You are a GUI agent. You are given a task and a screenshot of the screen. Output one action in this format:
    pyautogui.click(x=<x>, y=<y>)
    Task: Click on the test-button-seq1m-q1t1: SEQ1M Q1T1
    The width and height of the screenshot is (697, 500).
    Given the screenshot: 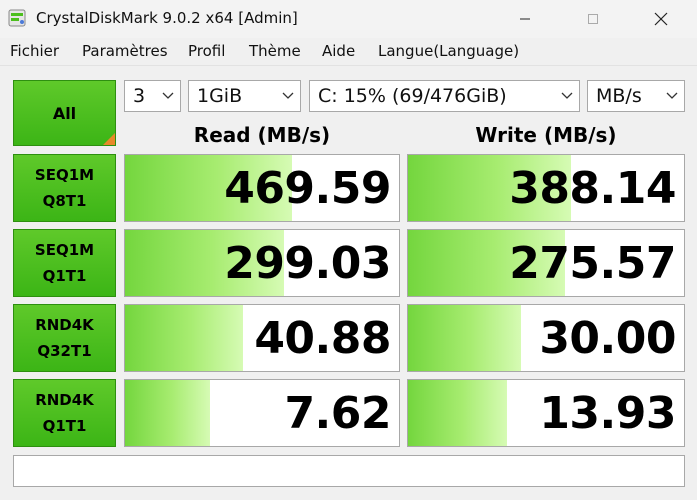 What is the action you would take?
    pyautogui.click(x=64, y=263)
    